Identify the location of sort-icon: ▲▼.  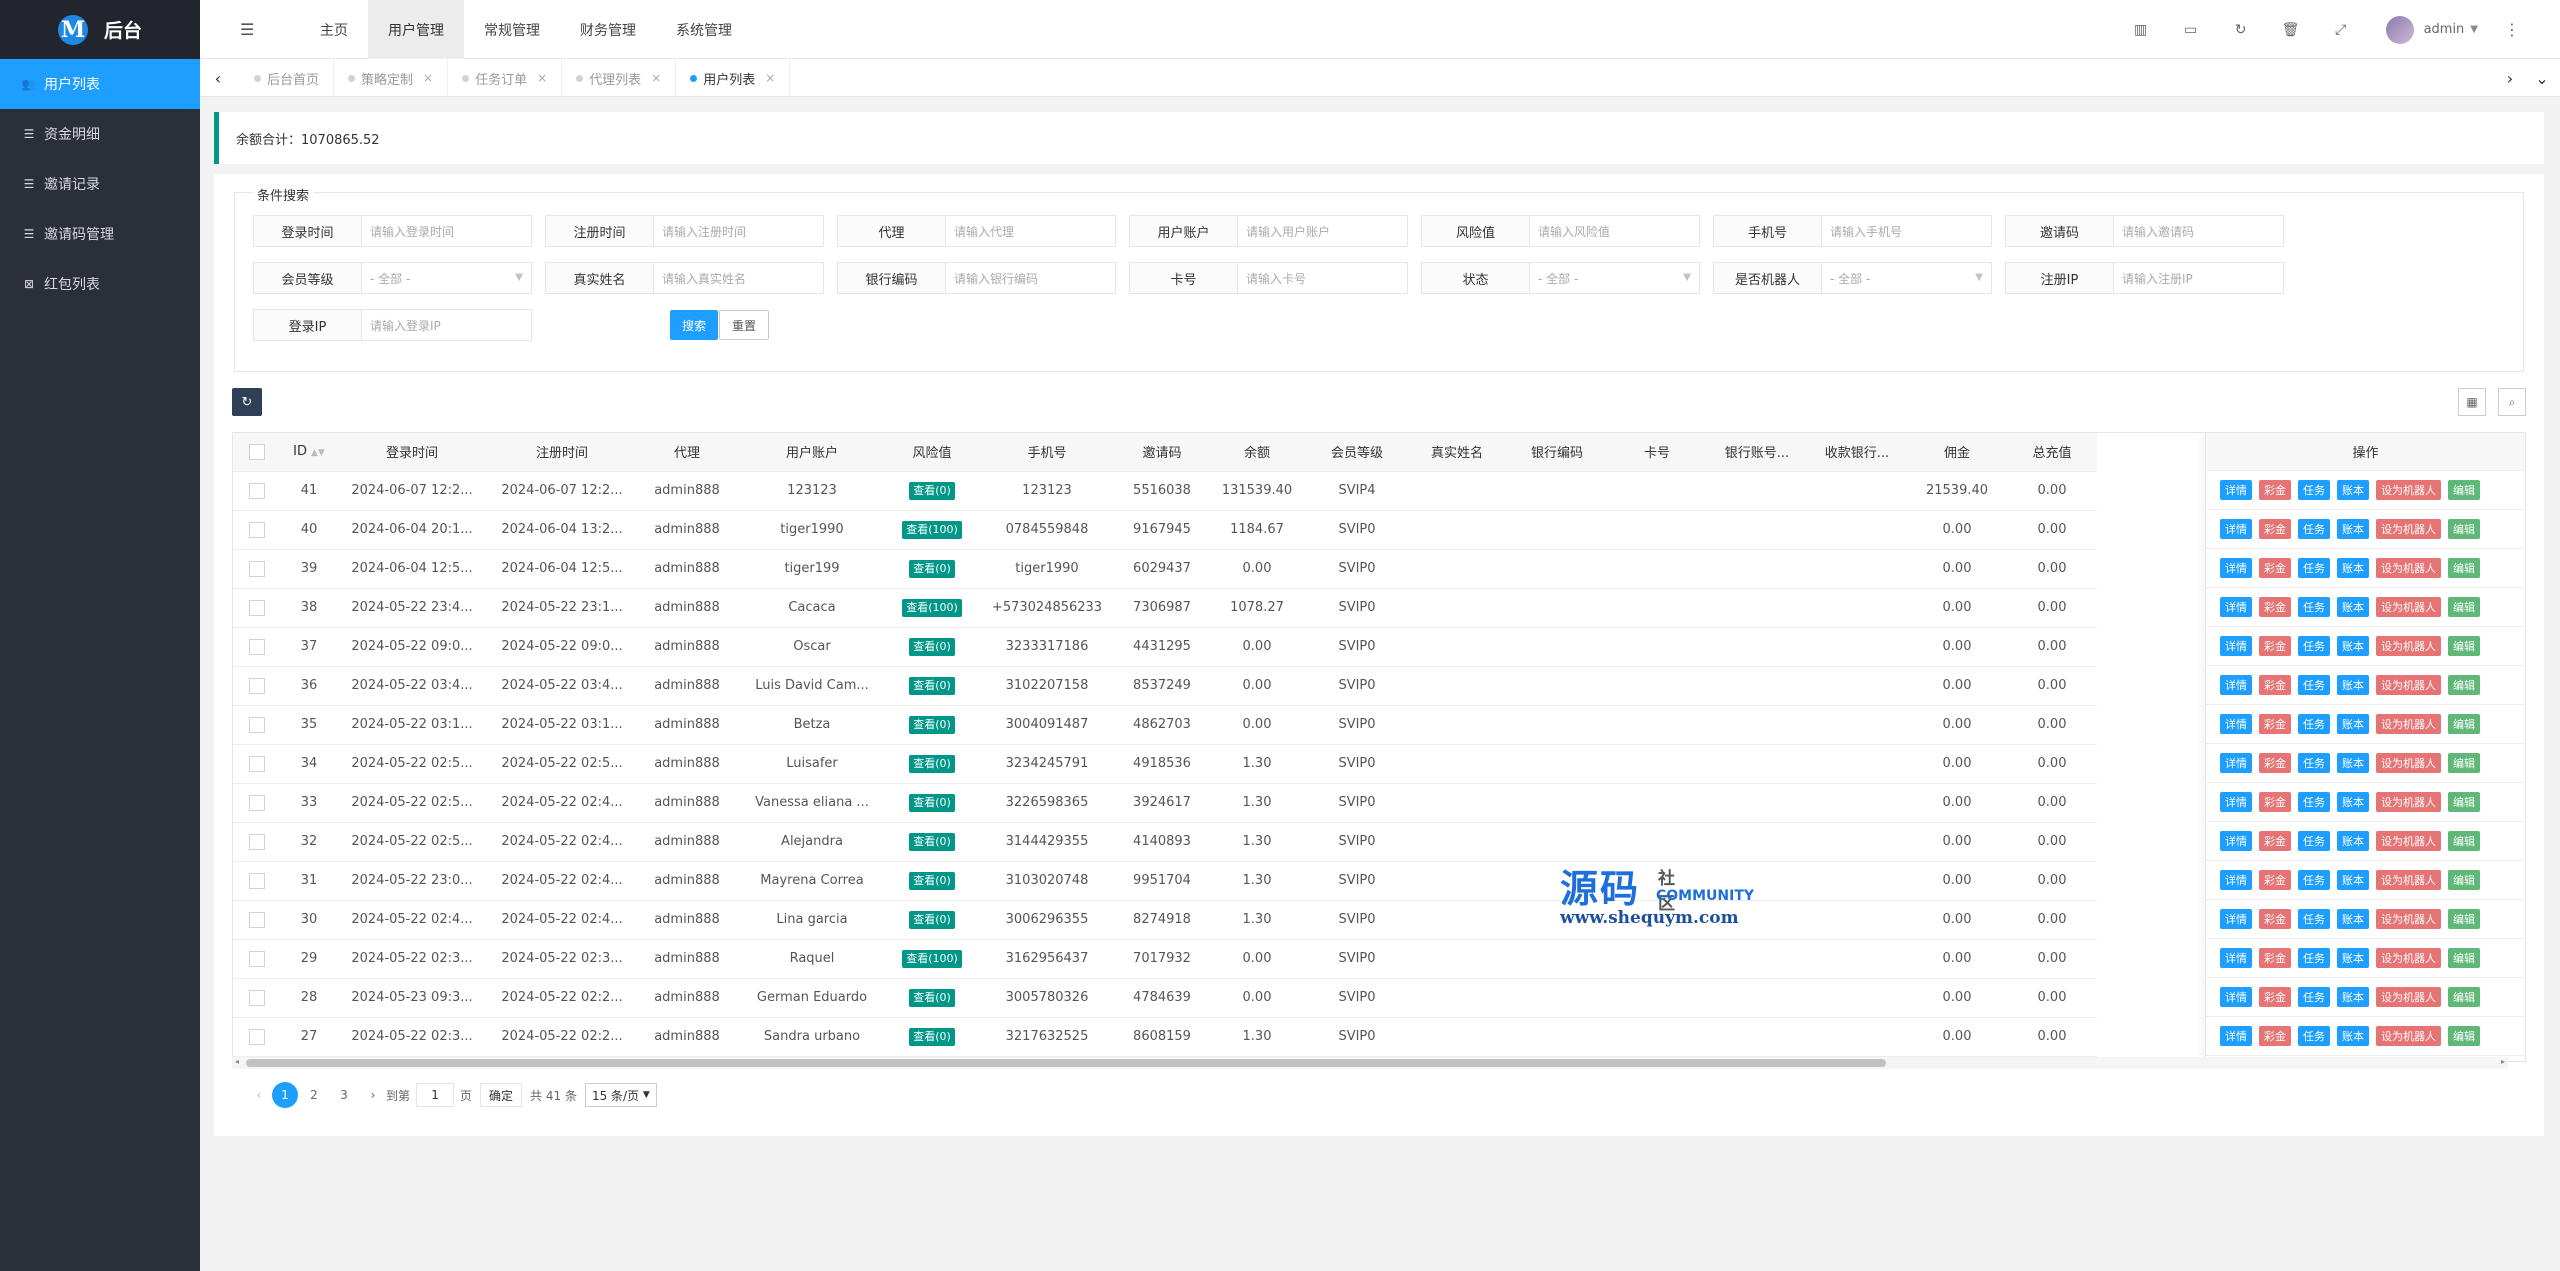
(318, 453).